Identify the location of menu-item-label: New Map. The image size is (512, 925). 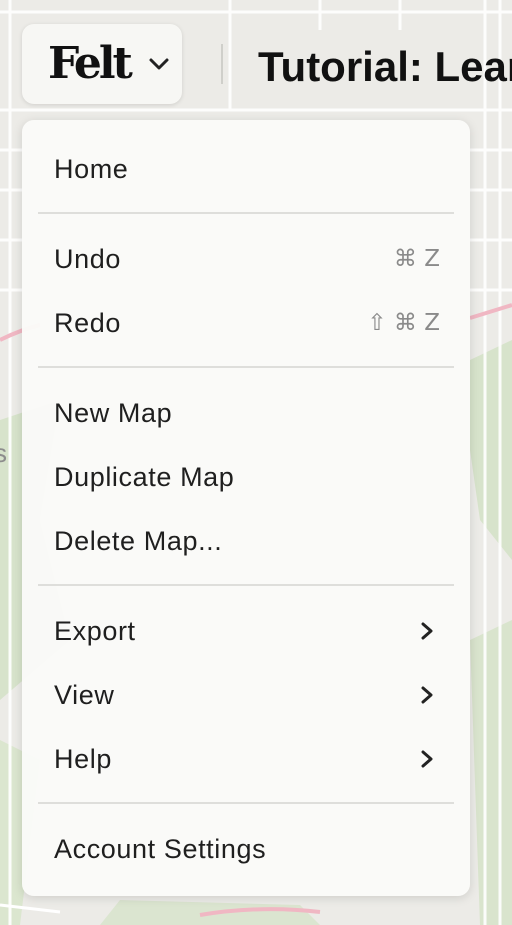
(113, 412).